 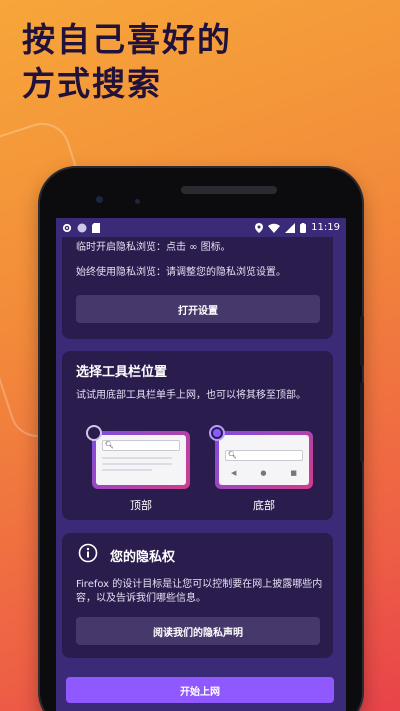 I want to click on power-button, so click(x=362, y=341).